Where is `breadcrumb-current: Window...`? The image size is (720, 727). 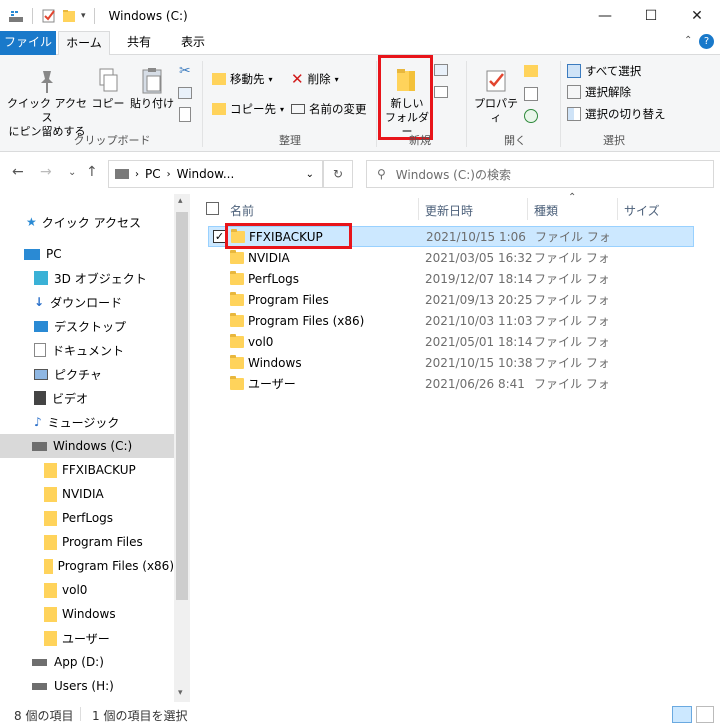
breadcrumb-current: Window... is located at coordinates (206, 174).